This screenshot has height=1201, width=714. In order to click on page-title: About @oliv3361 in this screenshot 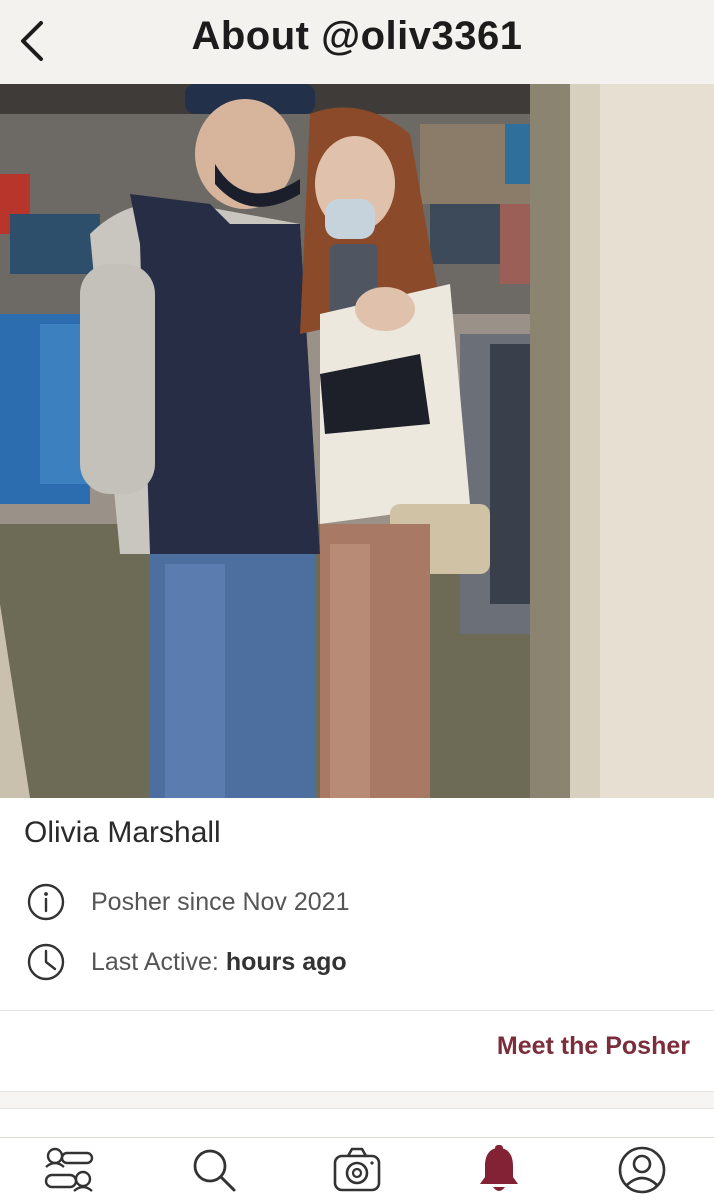, I will do `click(357, 36)`.